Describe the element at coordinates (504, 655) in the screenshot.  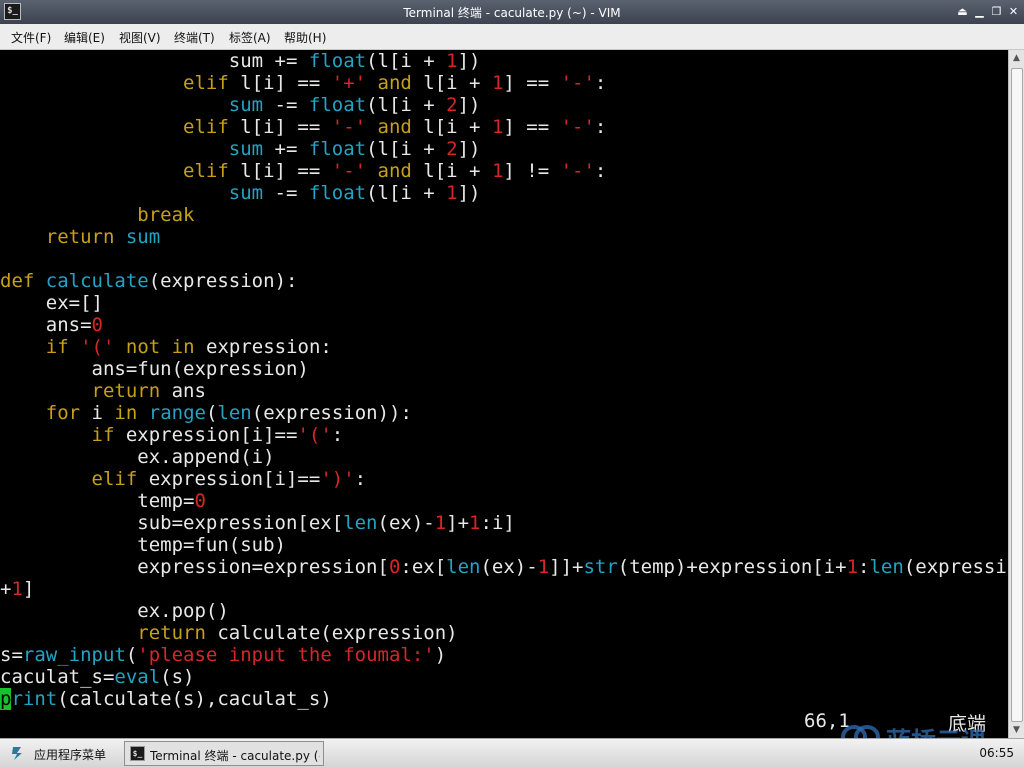
I see `code-line: s=raw_input('please input the foumal:')` at that location.